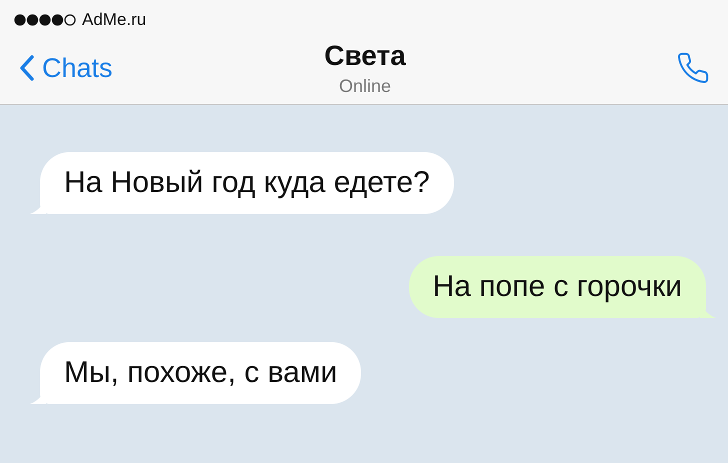  Describe the element at coordinates (242, 183) in the screenshot. I see `incoming-message: На Новый год куда едете?` at that location.